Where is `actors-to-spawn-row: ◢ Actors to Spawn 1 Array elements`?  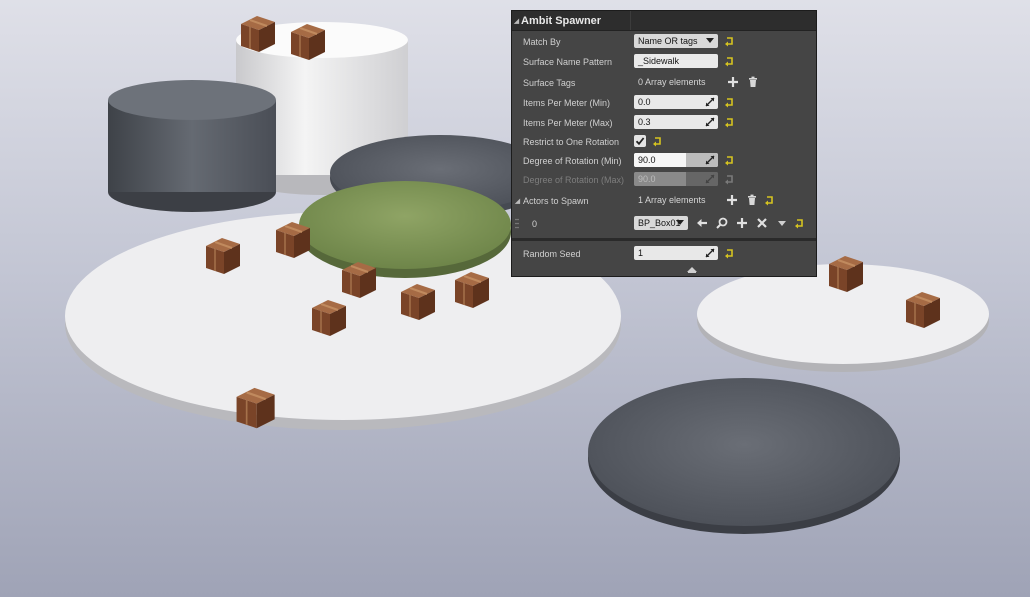
actors-to-spawn-row: ◢ Actors to Spawn 1 Array elements is located at coordinates (664, 200).